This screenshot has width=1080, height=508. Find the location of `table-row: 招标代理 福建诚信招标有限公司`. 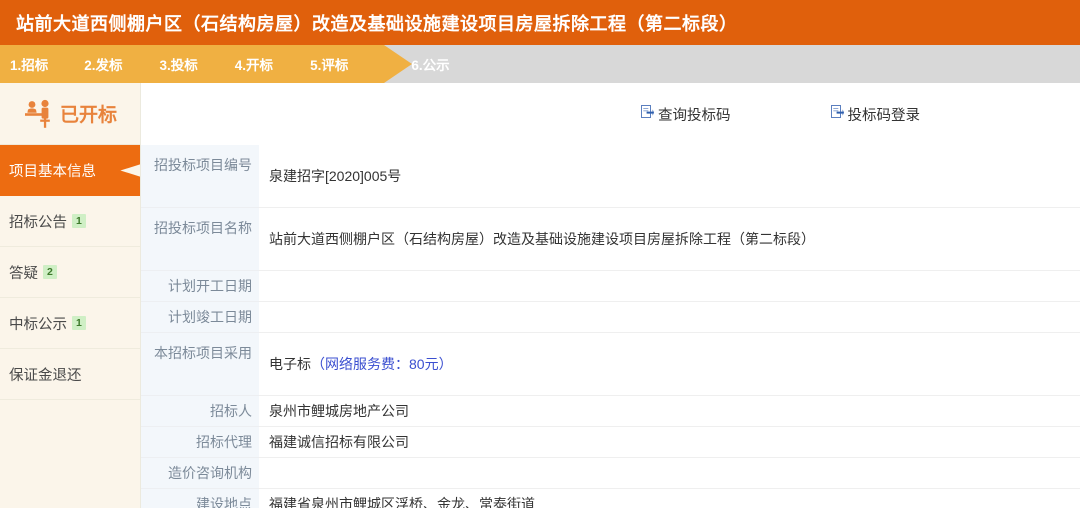

table-row: 招标代理 福建诚信招标有限公司 is located at coordinates (610, 442).